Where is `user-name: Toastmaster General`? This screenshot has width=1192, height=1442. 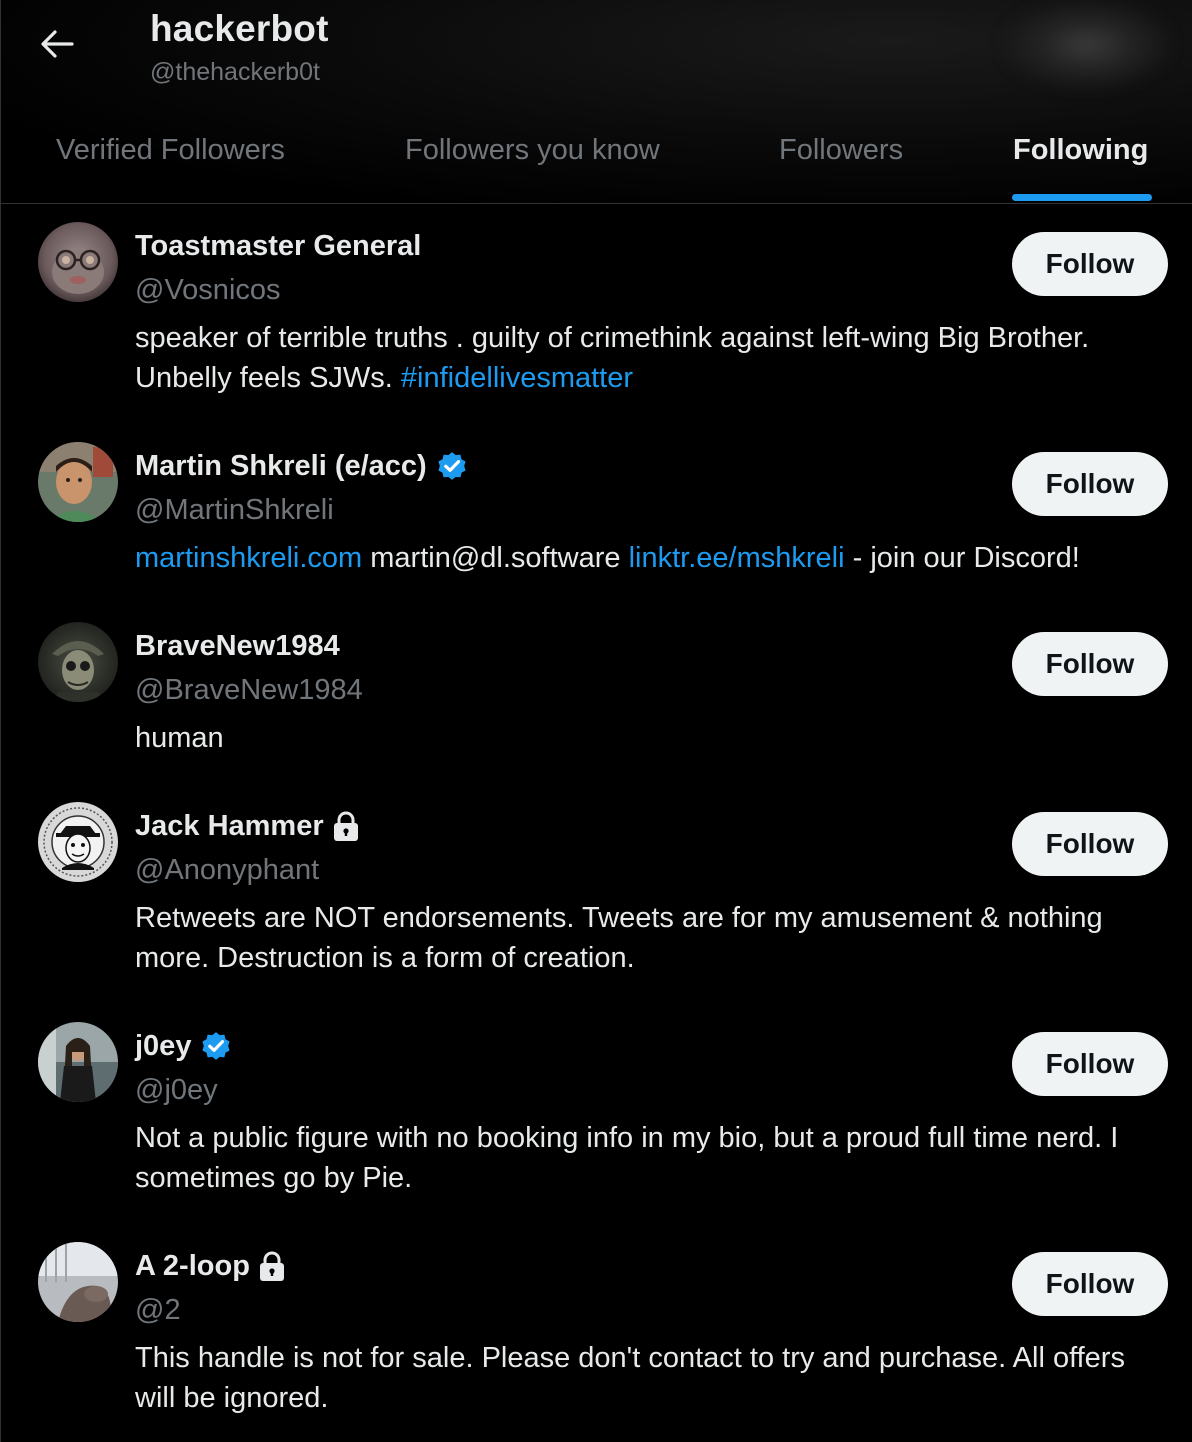
user-name: Toastmaster General is located at coordinates (278, 246).